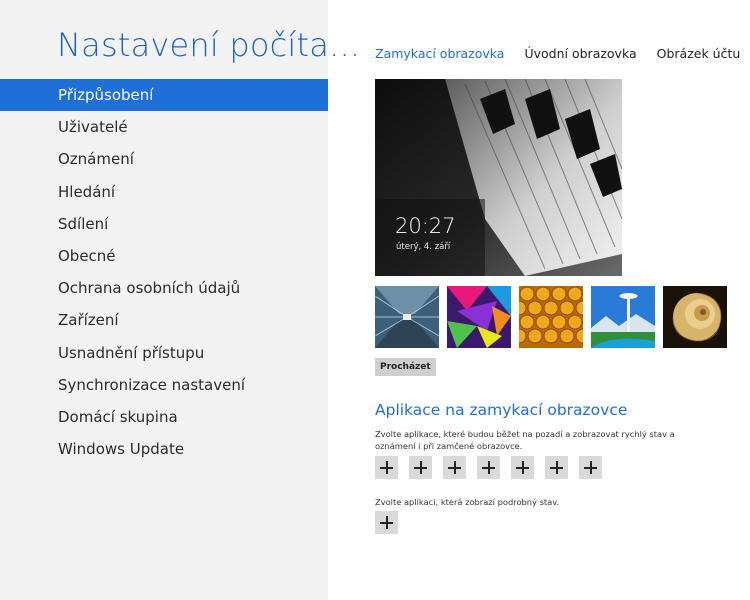  I want to click on nav-item-share: Sdílení, so click(164, 224).